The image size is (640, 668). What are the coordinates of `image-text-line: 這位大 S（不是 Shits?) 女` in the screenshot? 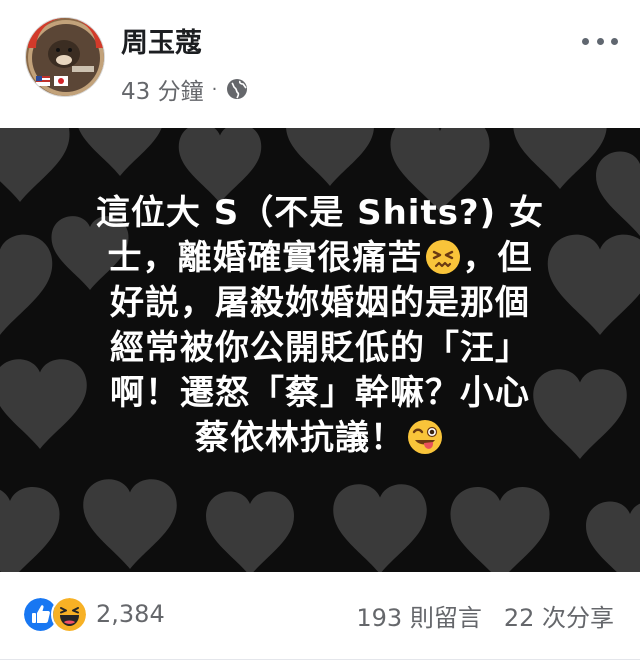 It's located at (320, 213).